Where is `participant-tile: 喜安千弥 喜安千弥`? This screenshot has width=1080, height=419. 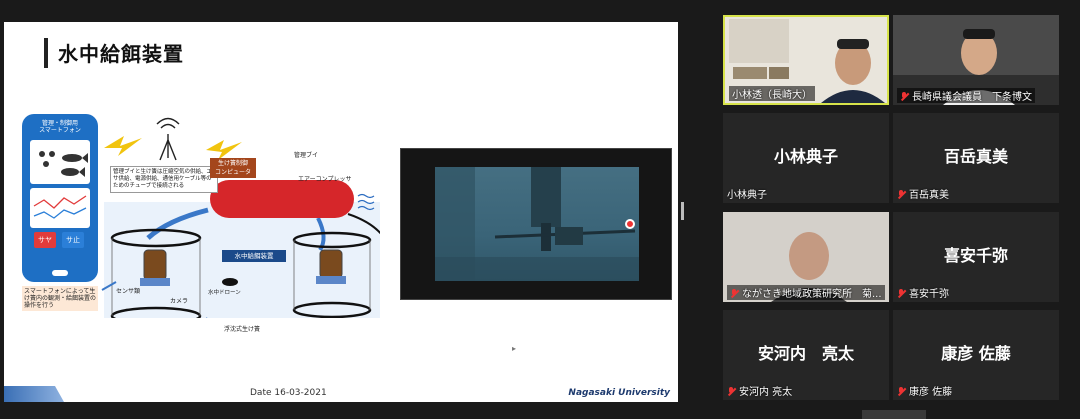 participant-tile: 喜安千弥 喜安千弥 is located at coordinates (976, 257).